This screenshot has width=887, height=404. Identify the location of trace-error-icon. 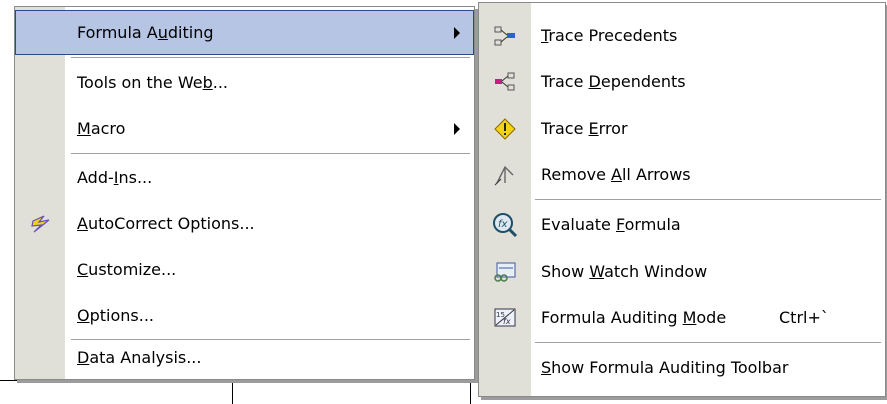
(505, 128).